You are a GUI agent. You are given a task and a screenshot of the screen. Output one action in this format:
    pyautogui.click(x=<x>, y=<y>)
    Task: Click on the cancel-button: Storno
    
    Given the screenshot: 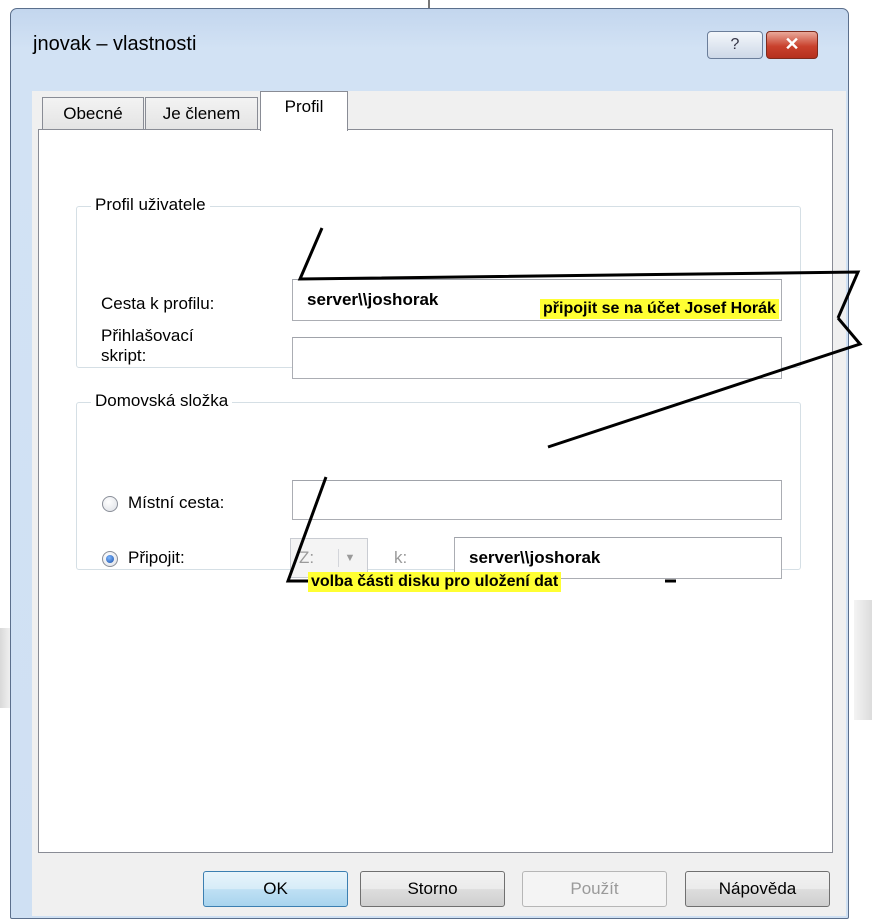 What is the action you would take?
    pyautogui.click(x=432, y=889)
    